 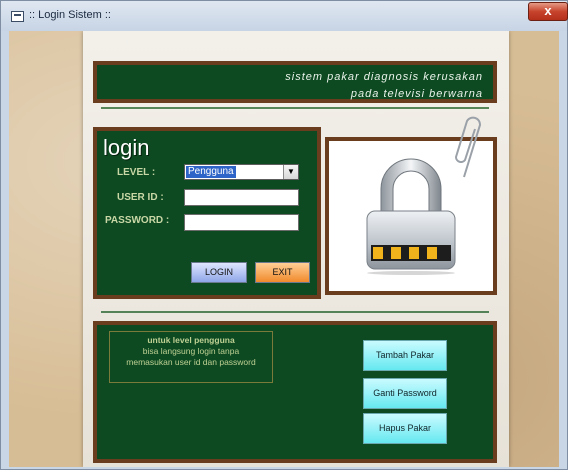 What do you see at coordinates (284, 16) in the screenshot?
I see `title-bar: :: Login Sistem :: x` at bounding box center [284, 16].